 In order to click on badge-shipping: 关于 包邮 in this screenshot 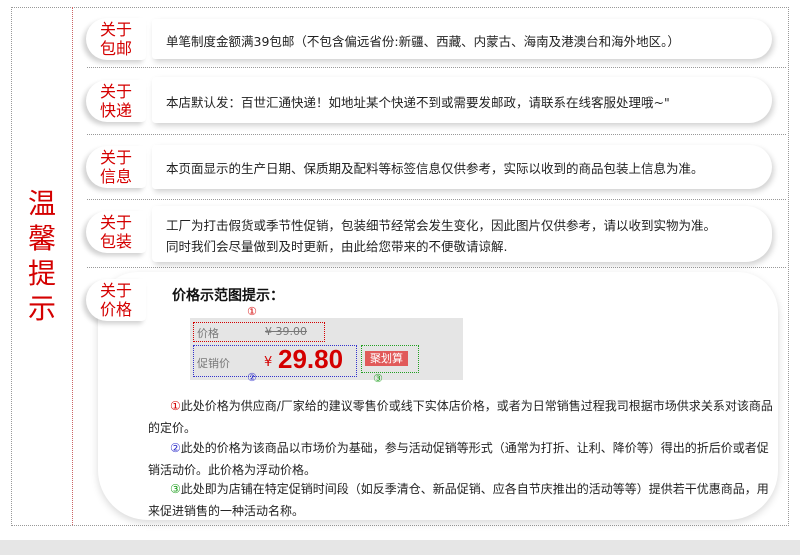, I will do `click(116, 39)`.